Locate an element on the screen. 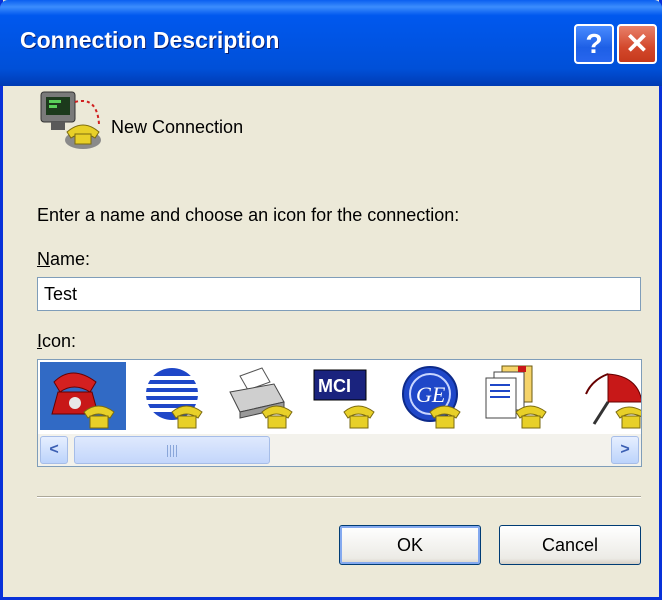 This screenshot has width=662, height=600. name-input: Test is located at coordinates (339, 294).